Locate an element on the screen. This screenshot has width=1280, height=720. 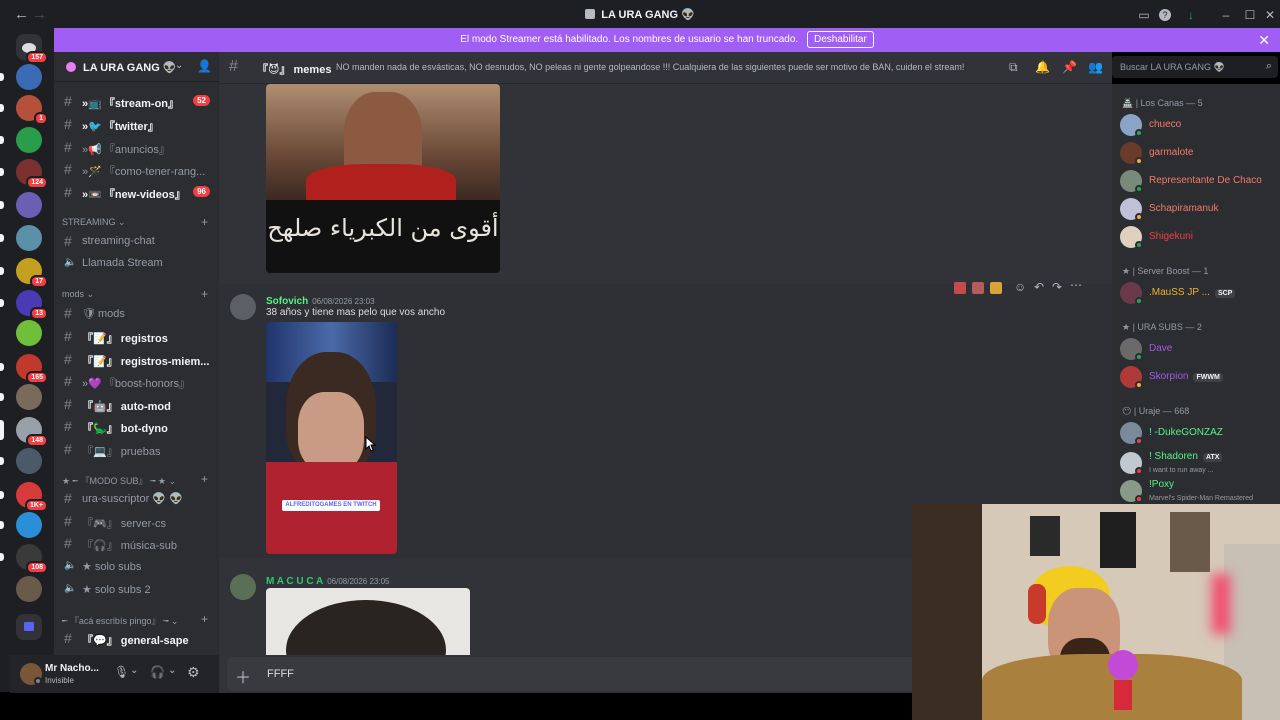
channel-item: # 『🤖』 auto-mod is located at coordinates (138, 404).